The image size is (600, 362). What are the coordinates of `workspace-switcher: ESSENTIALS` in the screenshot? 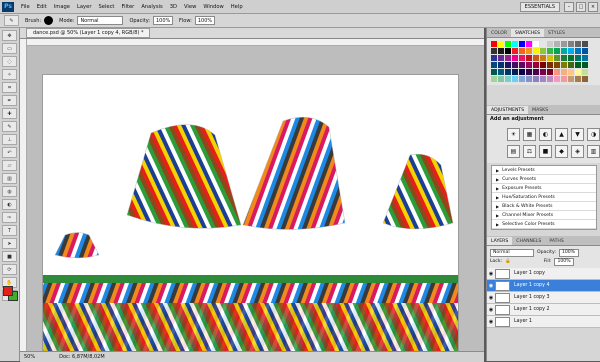 It's located at (539, 7).